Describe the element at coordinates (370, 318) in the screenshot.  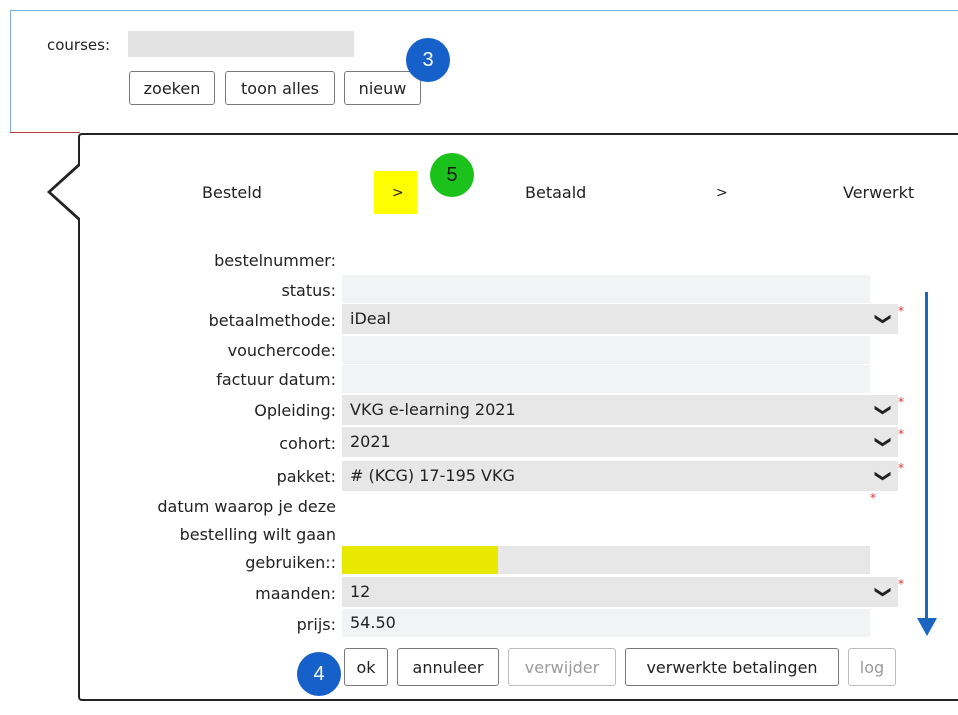
I see `payment-method-value: iDeal` at that location.